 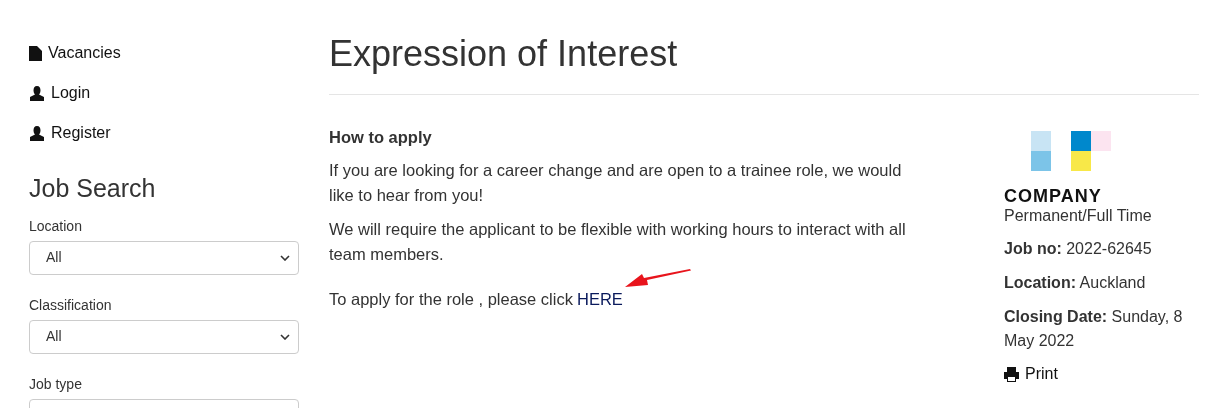 What do you see at coordinates (164, 53) in the screenshot?
I see `nav-link: Vacancies` at bounding box center [164, 53].